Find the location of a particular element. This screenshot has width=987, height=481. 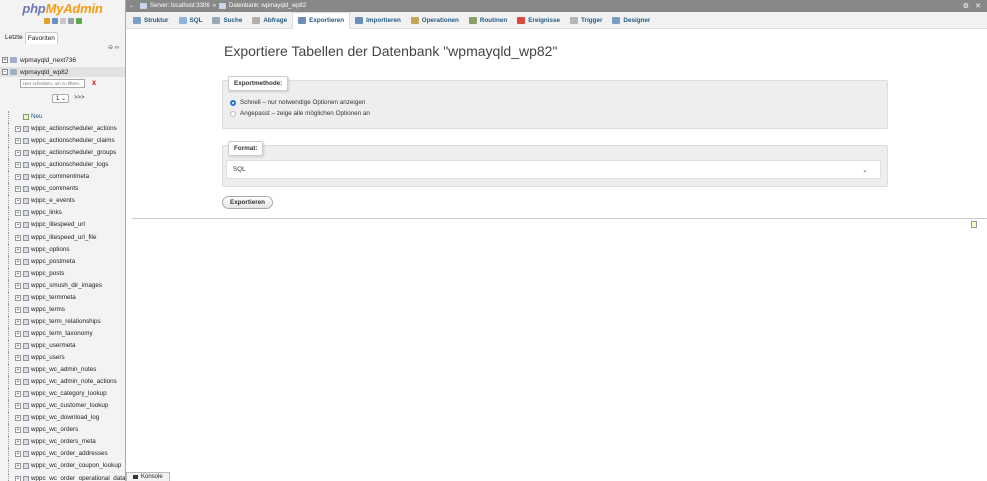

table-name: wppc_termmeta is located at coordinates (53, 297).